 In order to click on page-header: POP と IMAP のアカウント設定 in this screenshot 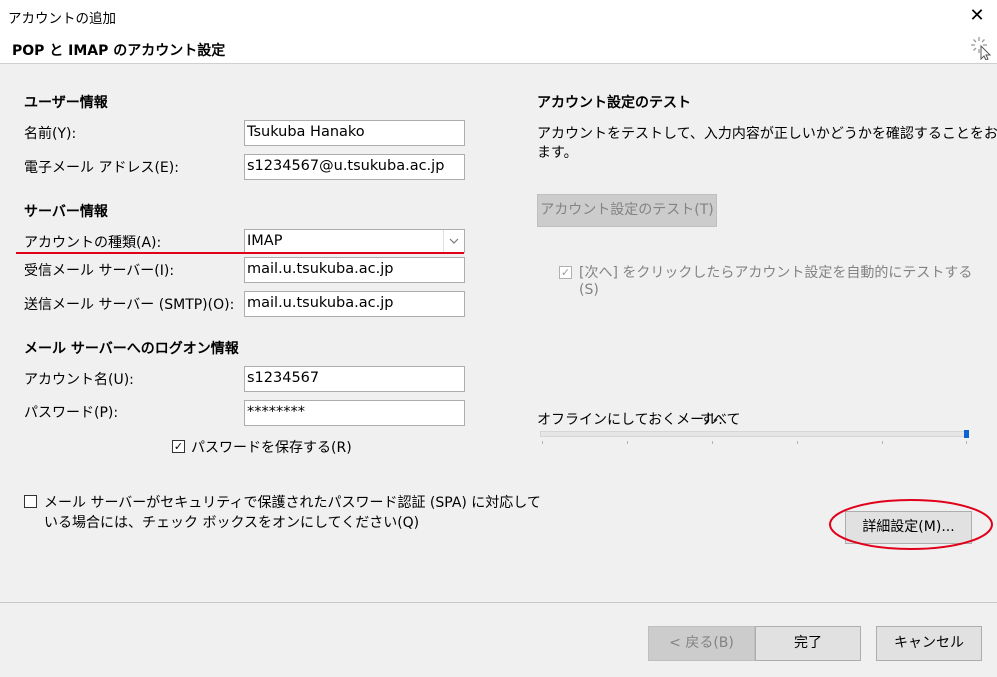, I will do `click(498, 48)`.